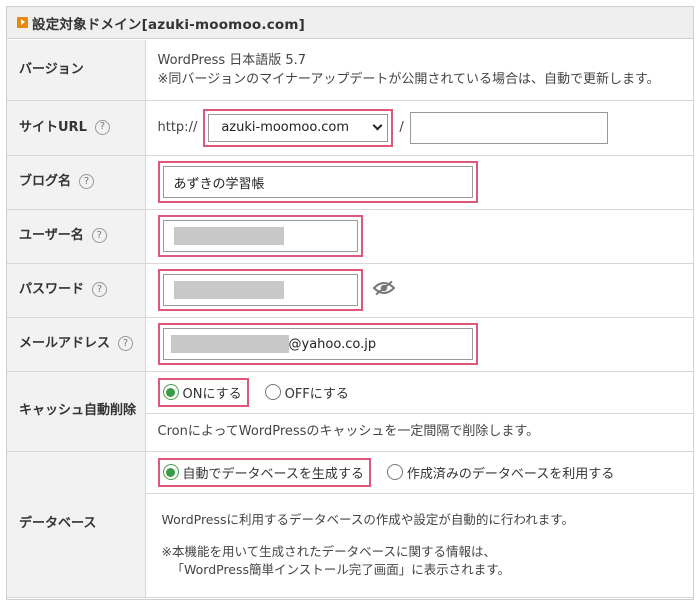 This screenshot has width=700, height=605. I want to click on username-row: ユーザー名?, so click(350, 236).